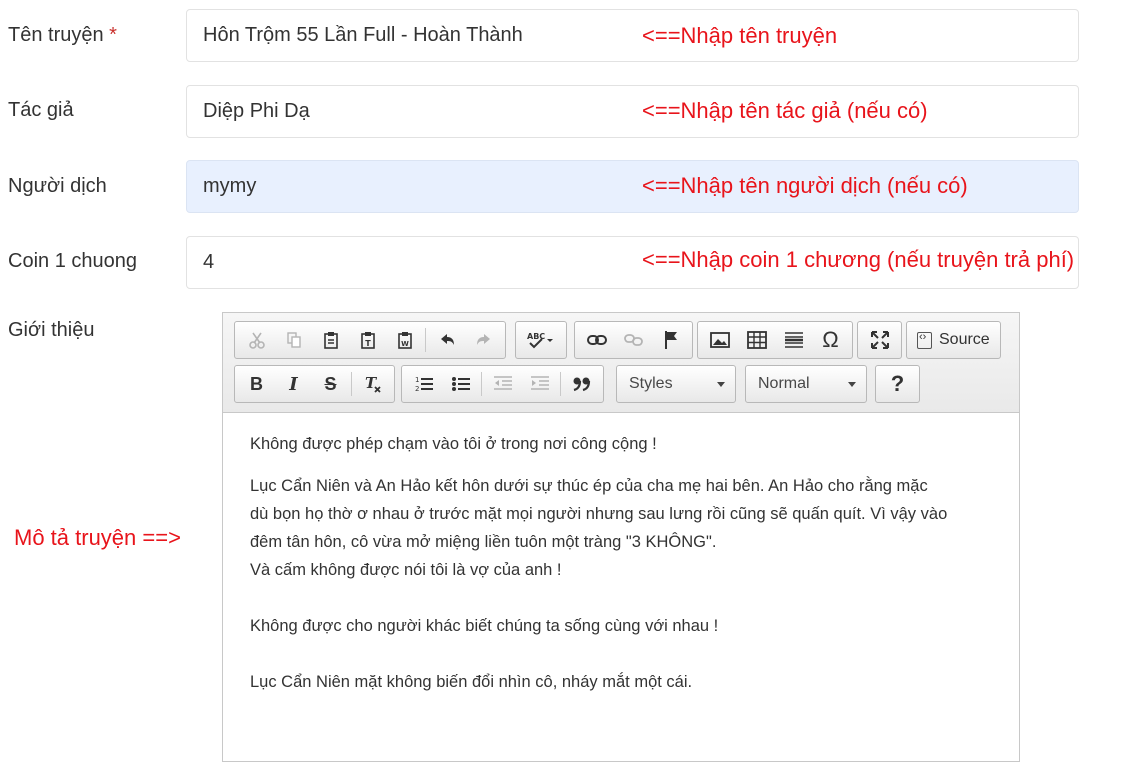 The width and height of the screenshot is (1129, 762). I want to click on intro-label: Giới thiệu, so click(51, 330).